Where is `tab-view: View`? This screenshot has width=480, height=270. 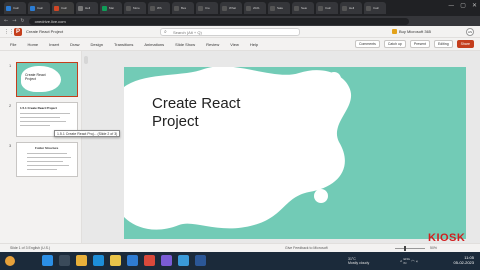
tab-view: View is located at coordinates (234, 44).